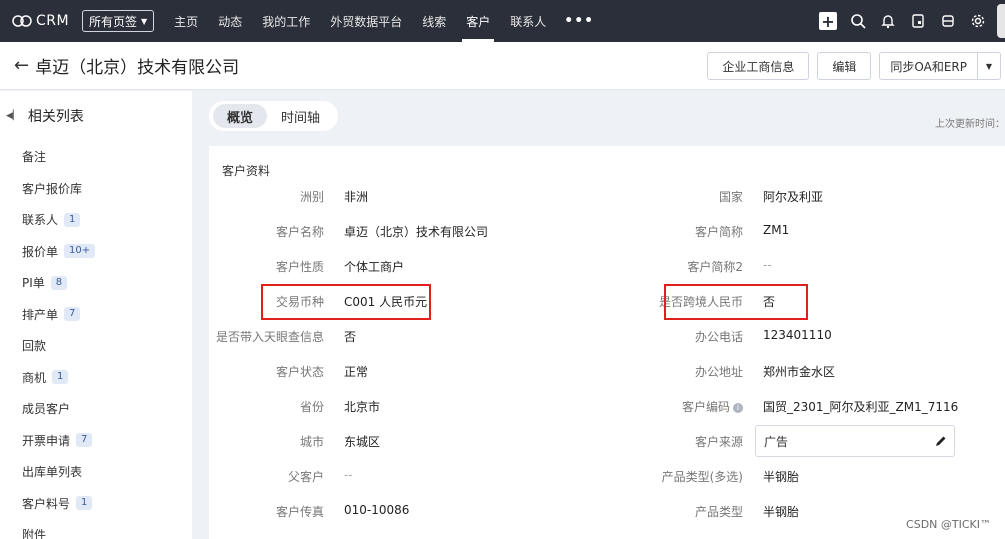 The height and width of the screenshot is (539, 1005). I want to click on field-label: 是否带入天眼查信息, so click(266, 336).